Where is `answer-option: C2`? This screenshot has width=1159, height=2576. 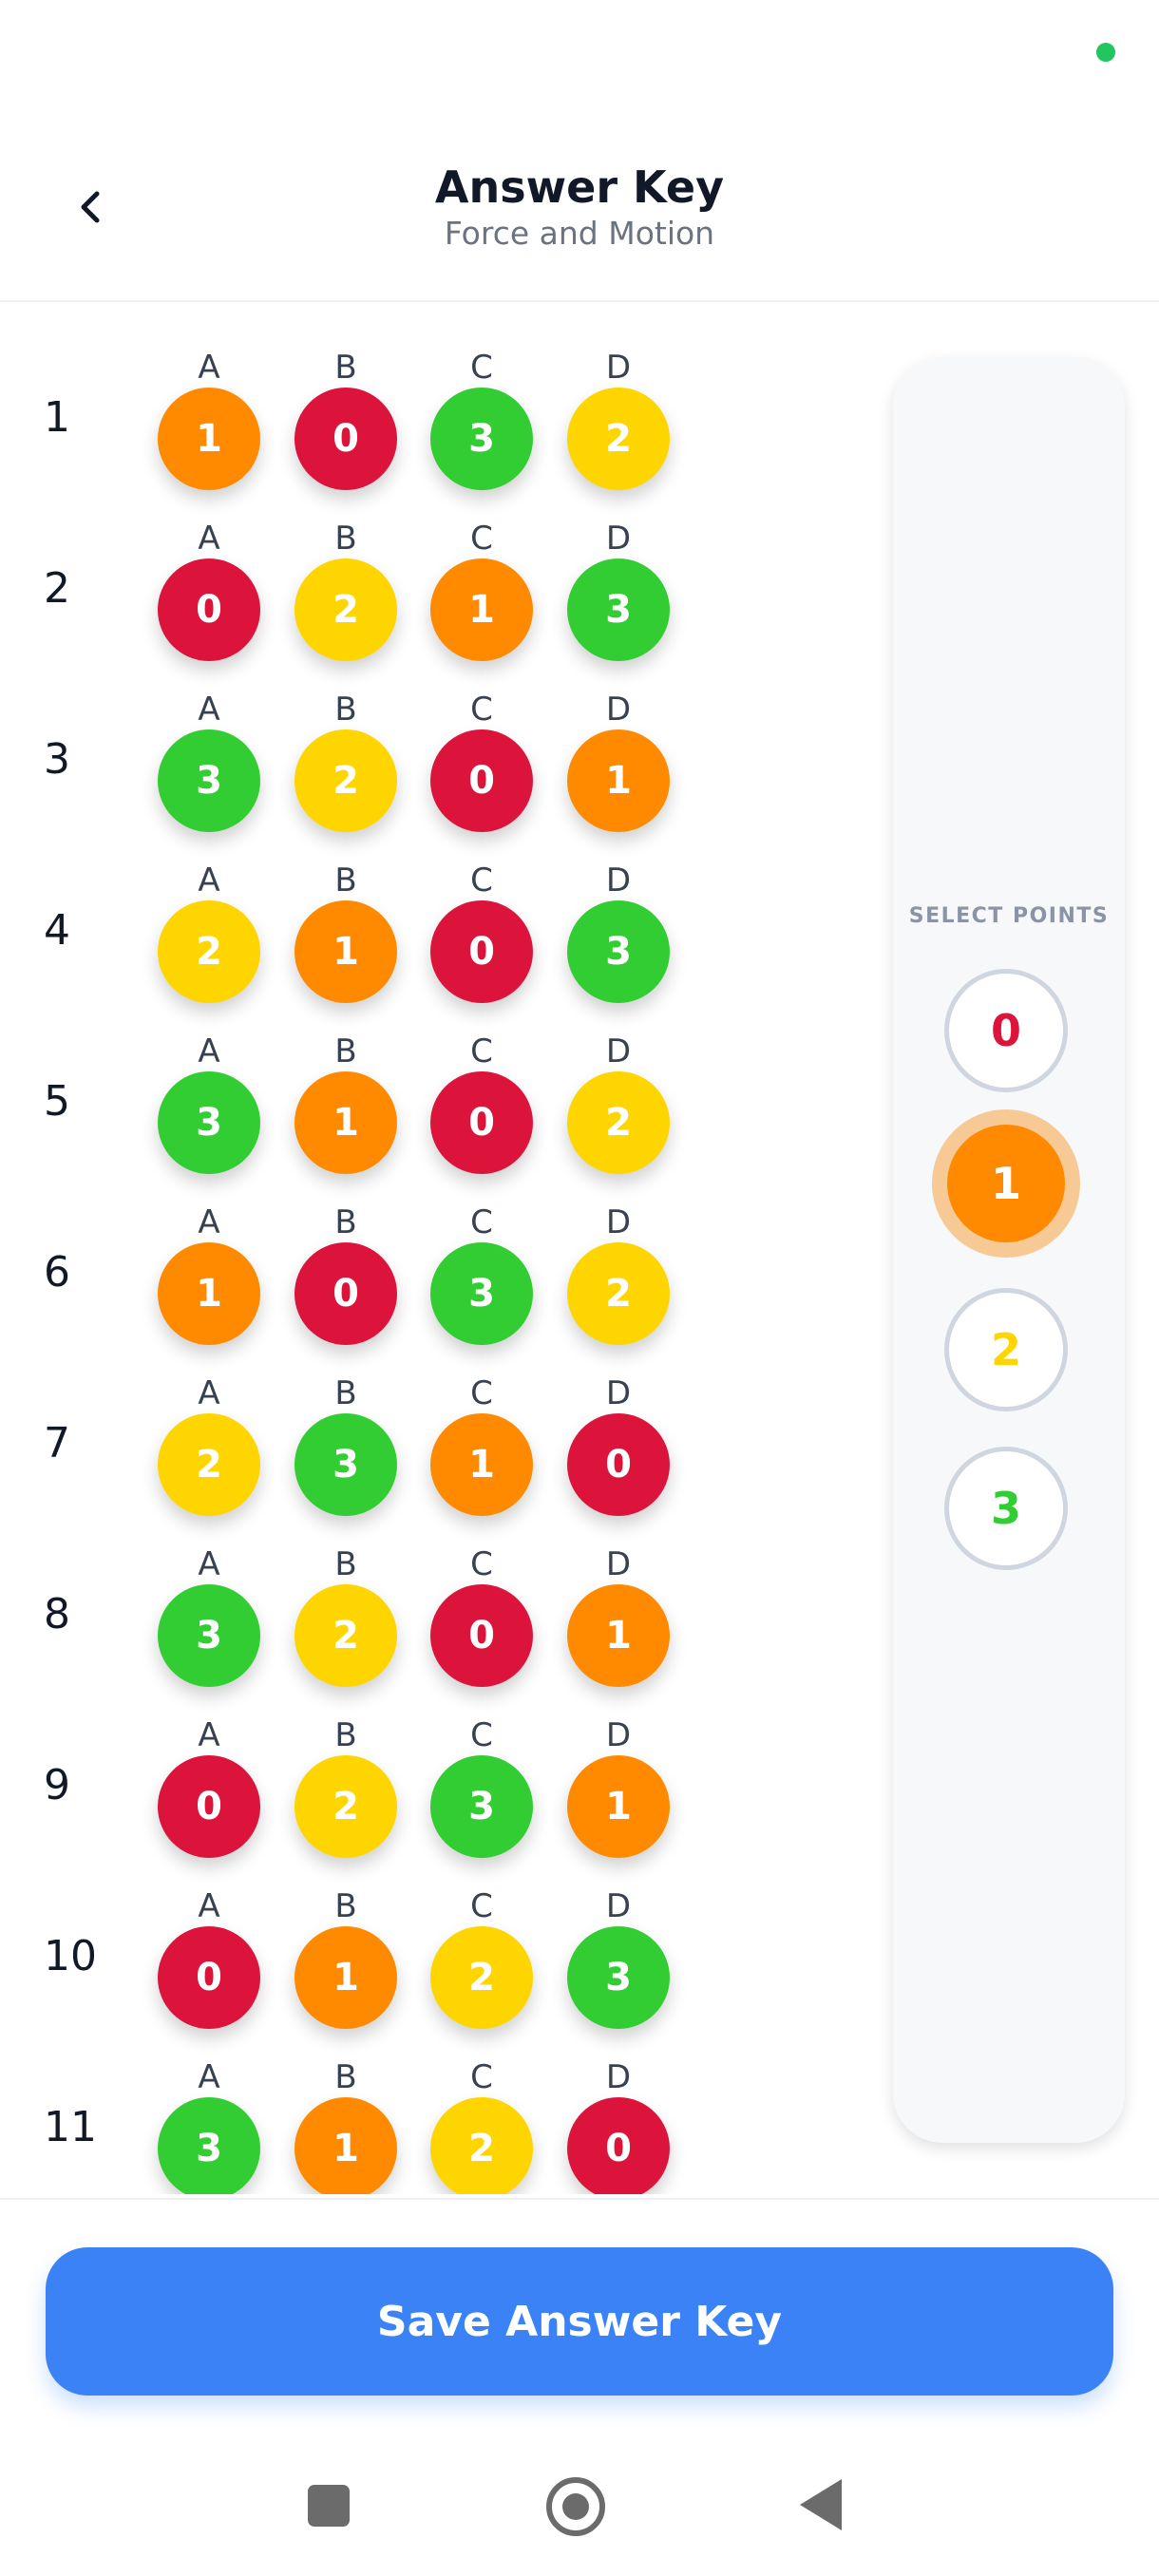 answer-option: C2 is located at coordinates (481, 2127).